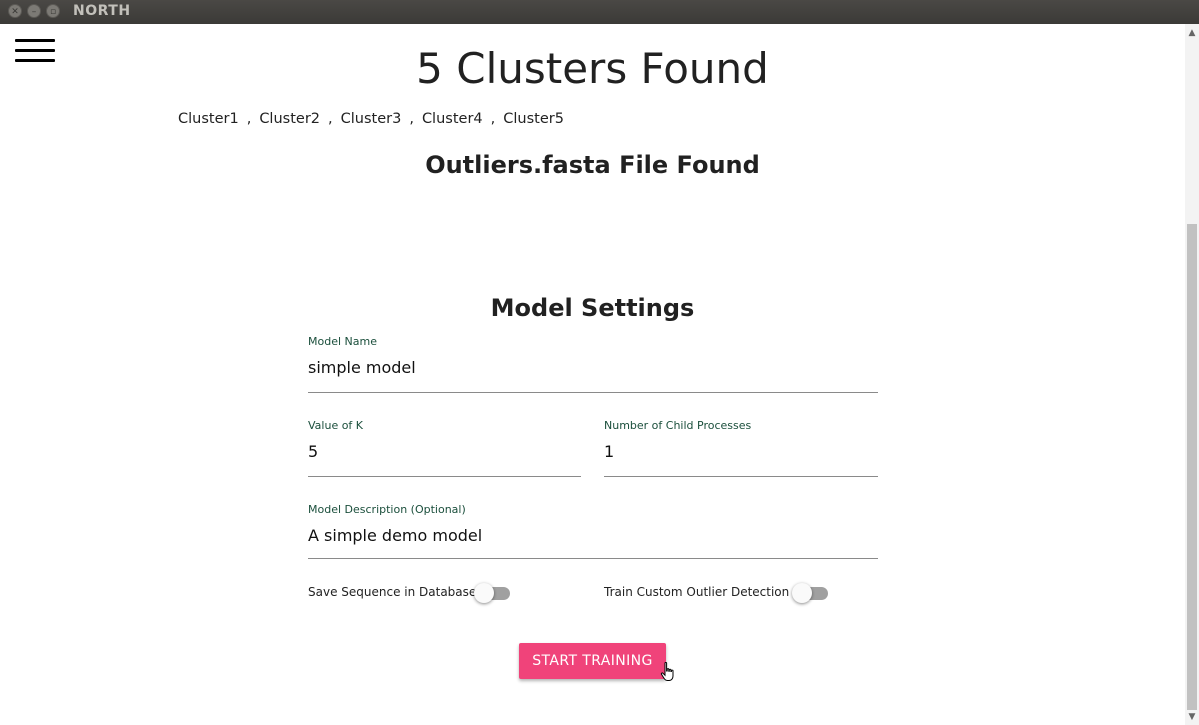 This screenshot has width=1199, height=725. Describe the element at coordinates (336, 425) in the screenshot. I see `k-value-label: Value of K` at that location.